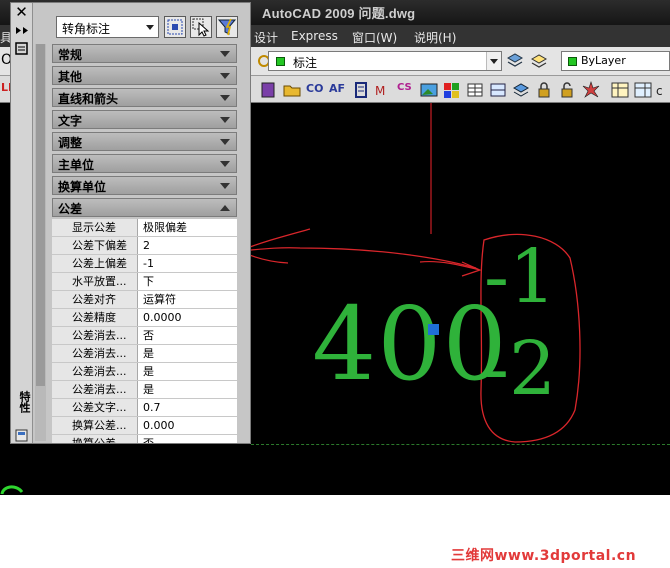  I want to click on property-row: 公差文字... 0.7, so click(144, 408).